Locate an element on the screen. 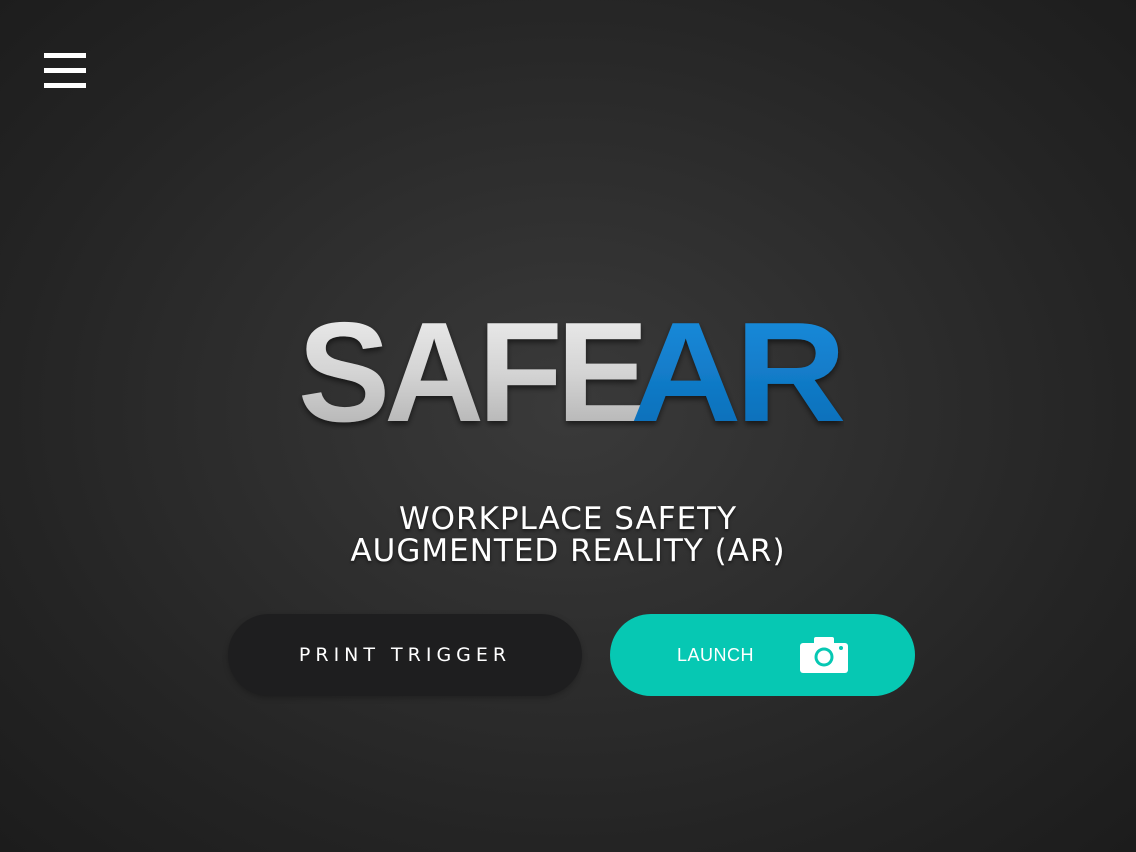 The width and height of the screenshot is (1136, 852). hamburger-menu-icon is located at coordinates (65, 71).